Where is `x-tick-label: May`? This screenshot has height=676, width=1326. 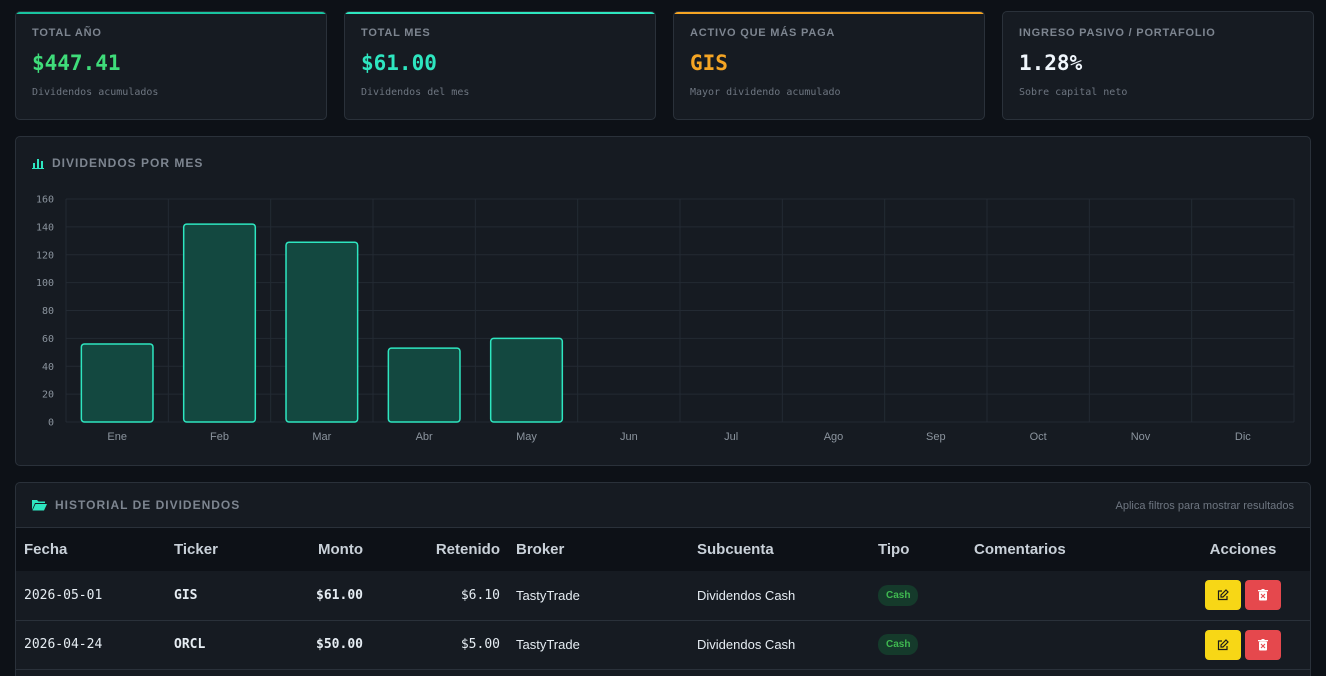
x-tick-label: May is located at coordinates (526, 437).